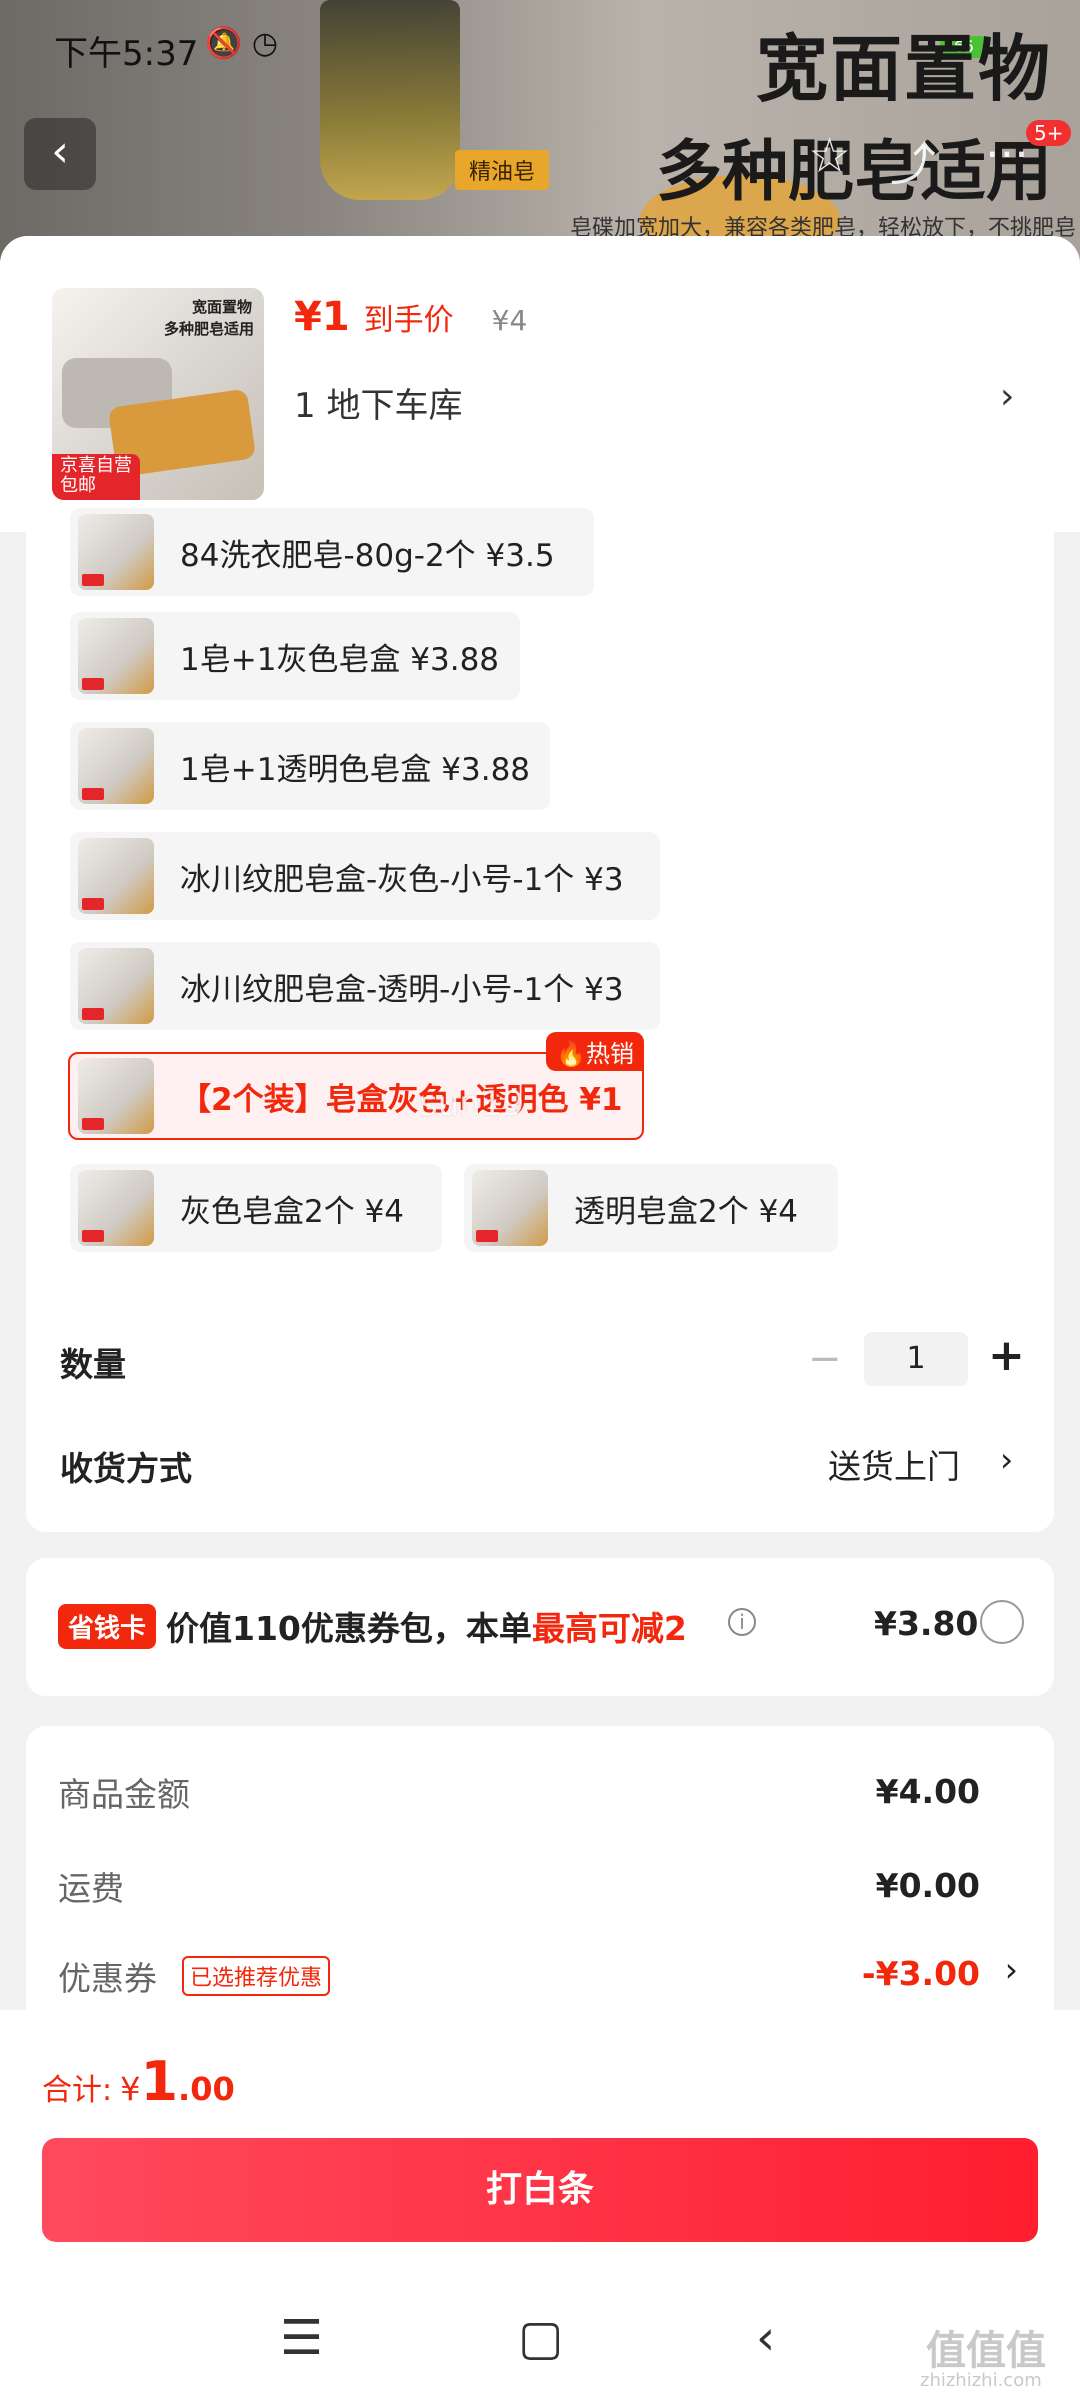 The image size is (1080, 2400). What do you see at coordinates (221, 307) in the screenshot?
I see `thumb-text: 宽面置物` at bounding box center [221, 307].